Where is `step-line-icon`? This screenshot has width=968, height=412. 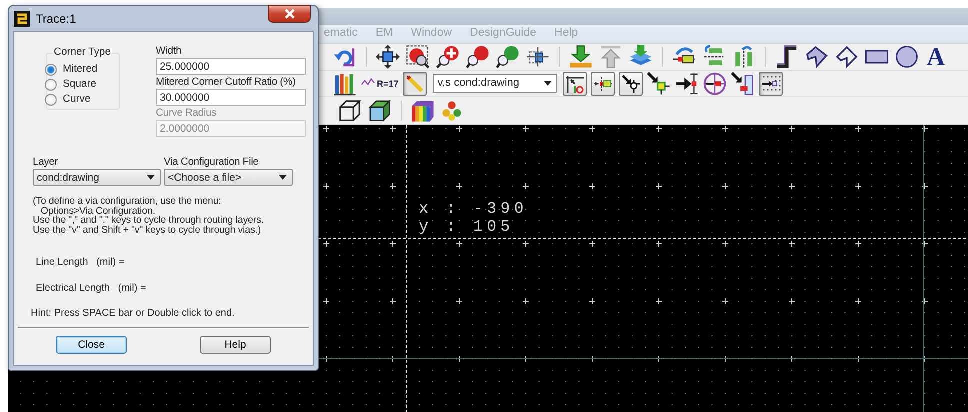 step-line-icon is located at coordinates (787, 57).